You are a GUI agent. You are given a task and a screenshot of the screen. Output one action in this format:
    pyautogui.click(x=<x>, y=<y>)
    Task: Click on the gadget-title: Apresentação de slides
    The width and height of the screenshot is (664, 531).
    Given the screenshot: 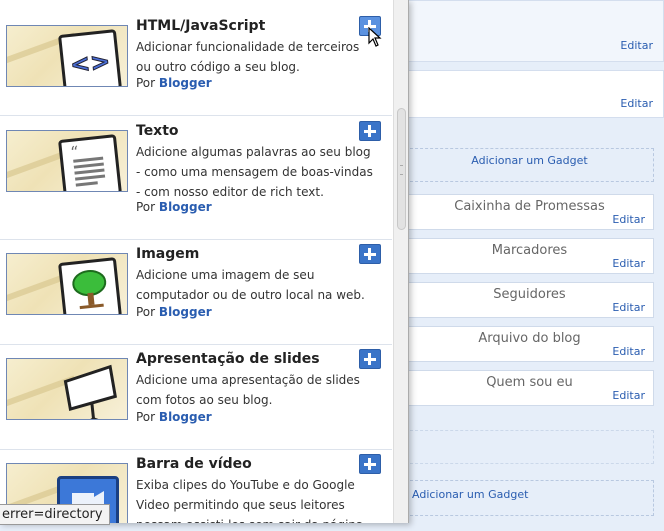 What is the action you would take?
    pyautogui.click(x=228, y=359)
    